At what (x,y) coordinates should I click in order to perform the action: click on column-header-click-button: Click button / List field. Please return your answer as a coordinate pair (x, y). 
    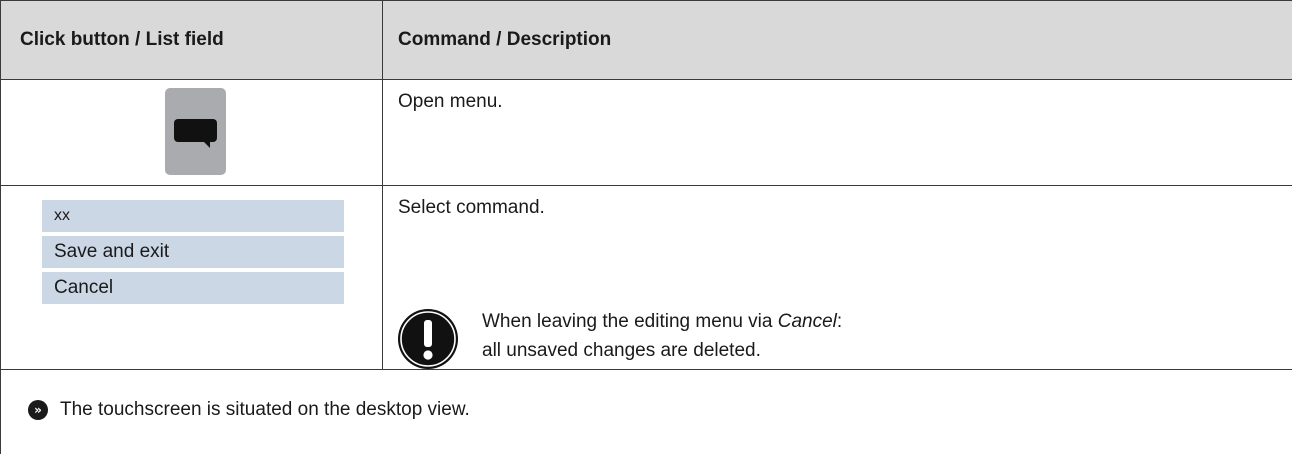
    Looking at the image, I should click on (191, 39).